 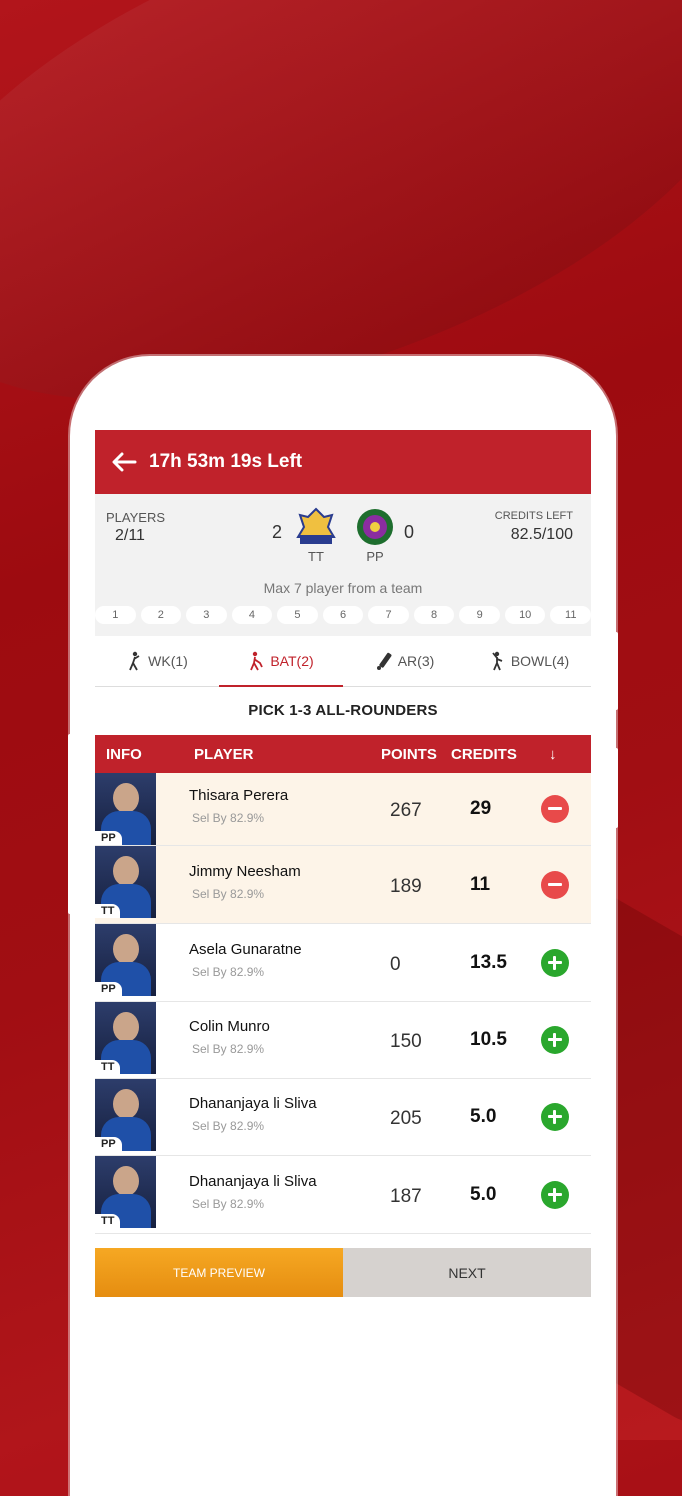 What do you see at coordinates (252, 615) in the screenshot?
I see `player-slot: 4` at bounding box center [252, 615].